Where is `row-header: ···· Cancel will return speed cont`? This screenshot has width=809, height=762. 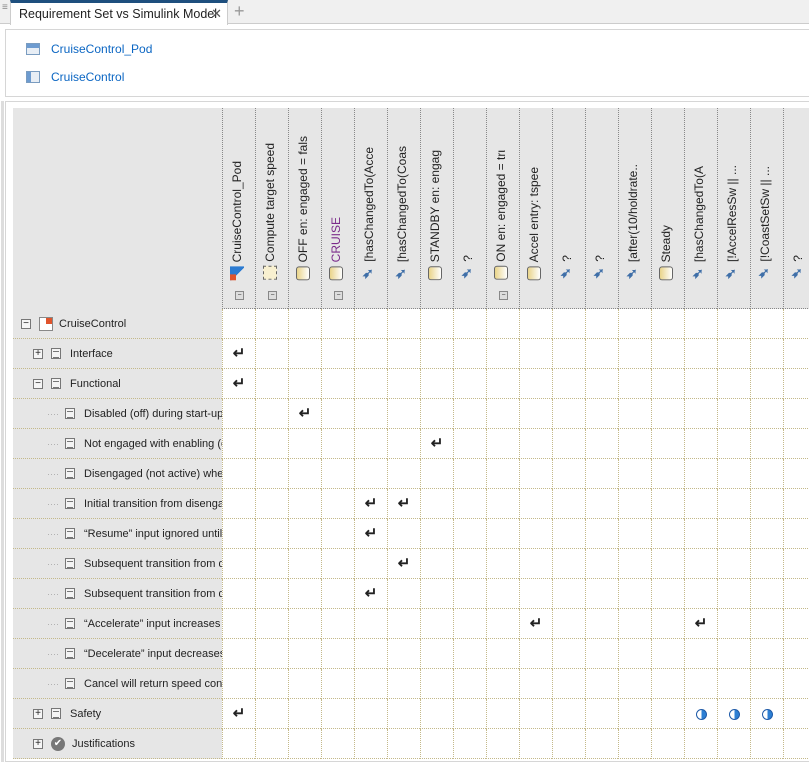
row-header: ···· Cancel will return speed cont is located at coordinates (117, 684).